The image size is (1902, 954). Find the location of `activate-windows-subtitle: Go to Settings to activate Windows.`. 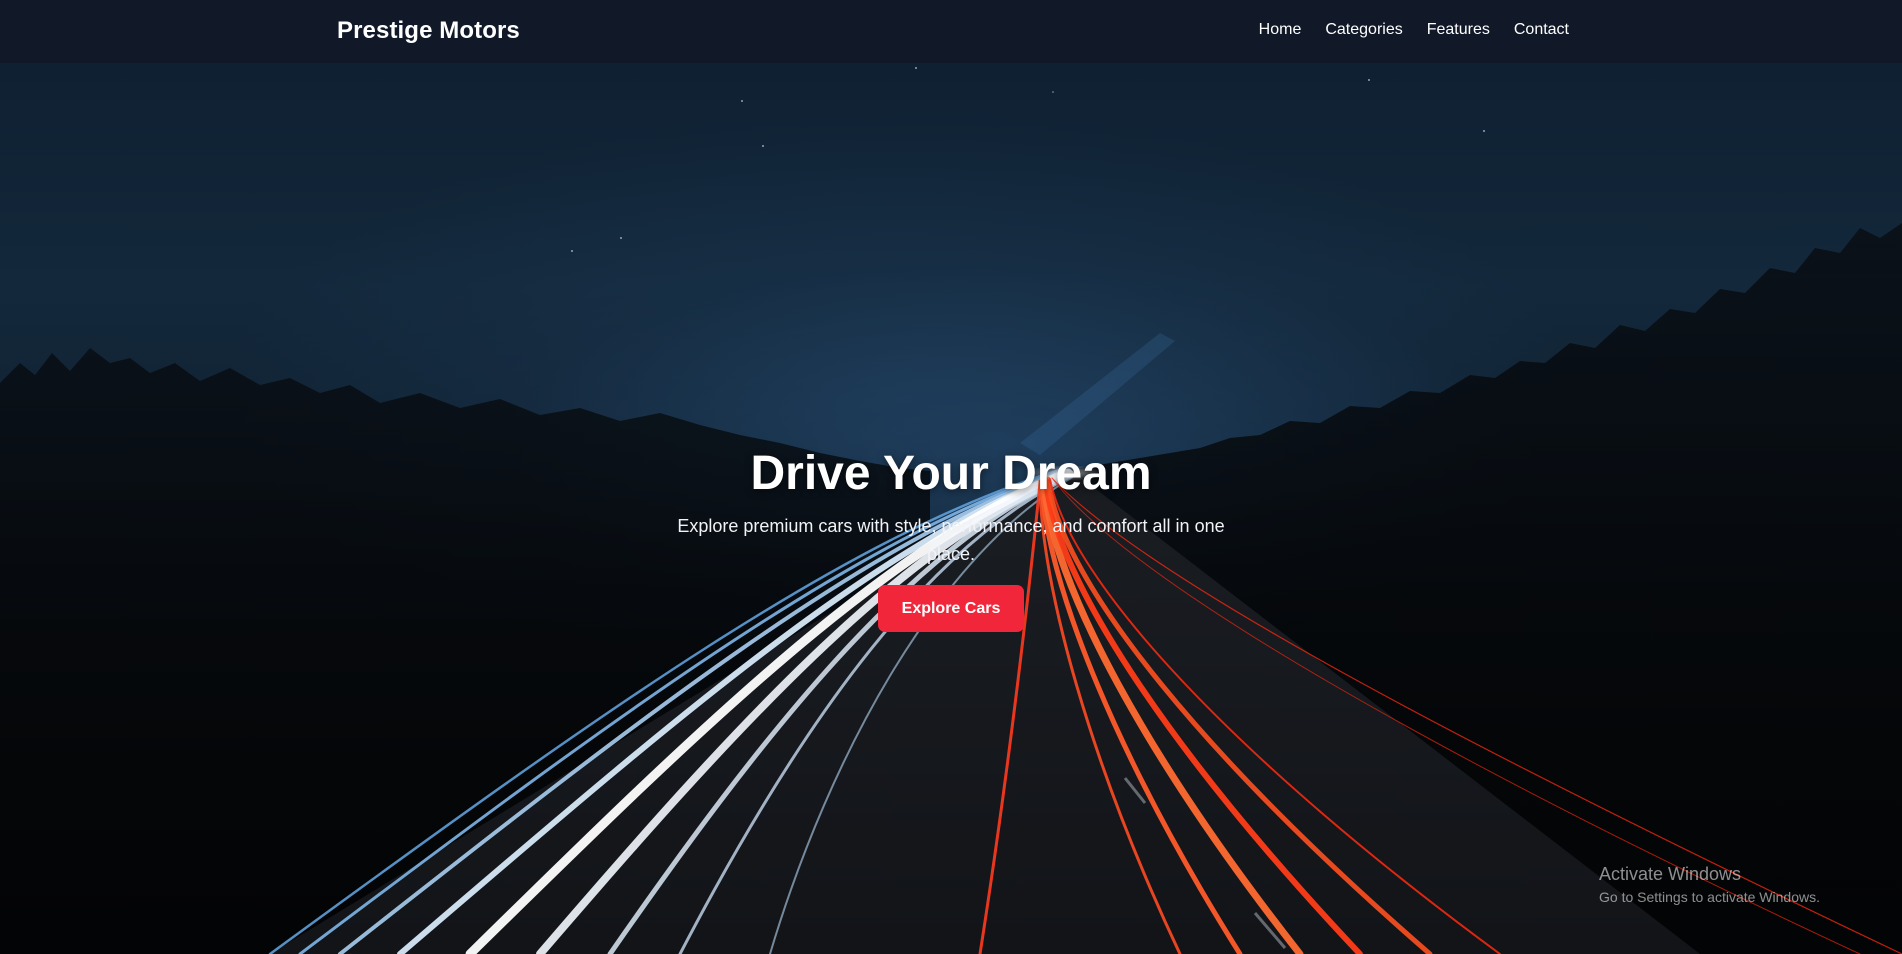

activate-windows-subtitle: Go to Settings to activate Windows. is located at coordinates (1709, 897).